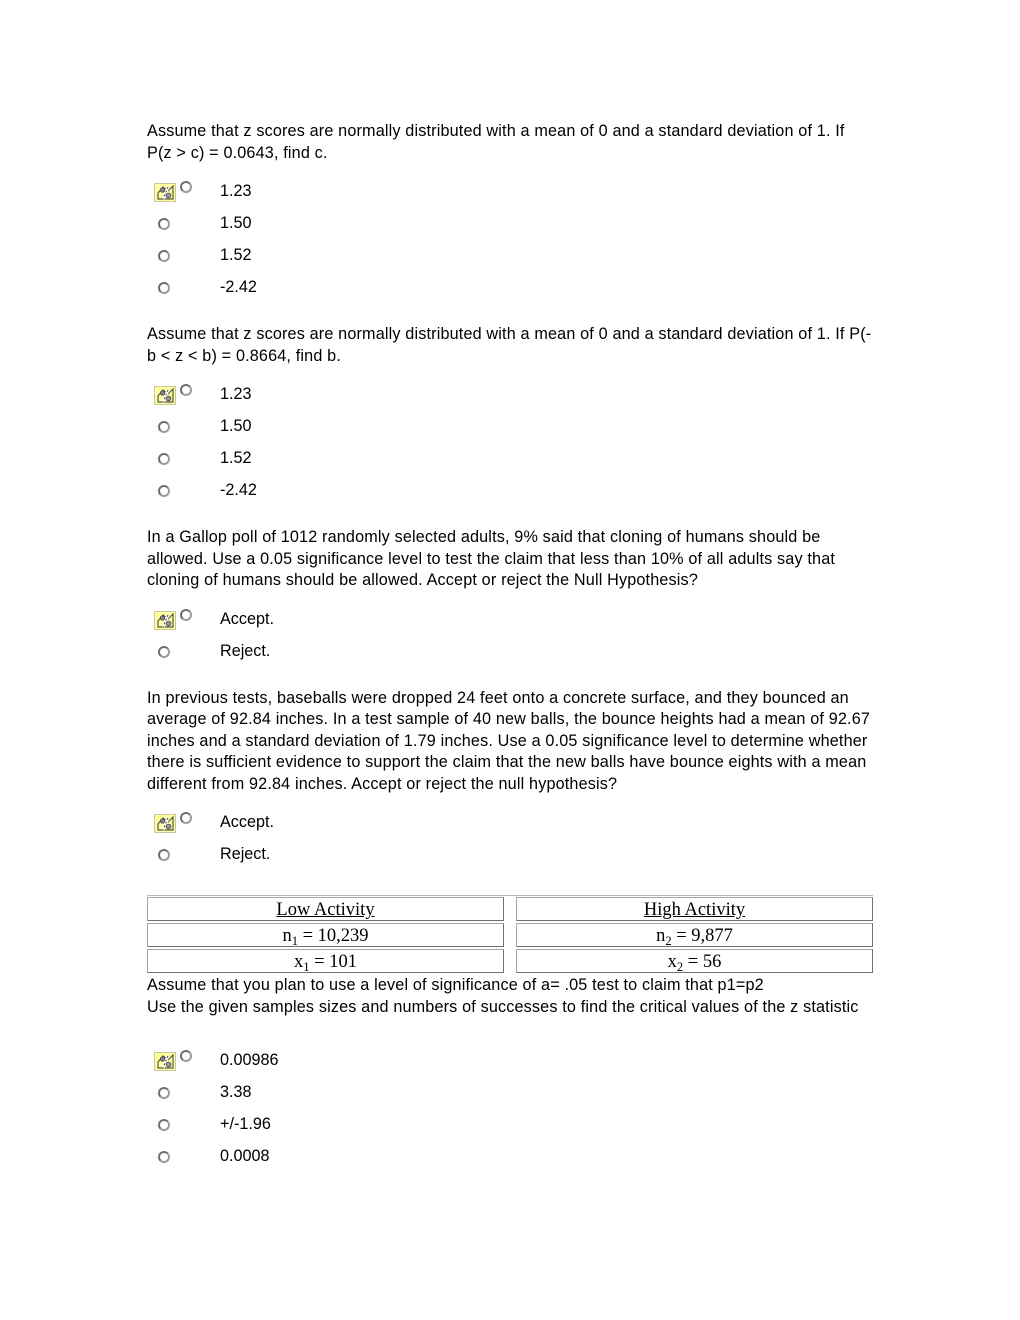 This screenshot has height=1320, width=1020. What do you see at coordinates (299, 962) in the screenshot?
I see `low-x-symbol: x` at bounding box center [299, 962].